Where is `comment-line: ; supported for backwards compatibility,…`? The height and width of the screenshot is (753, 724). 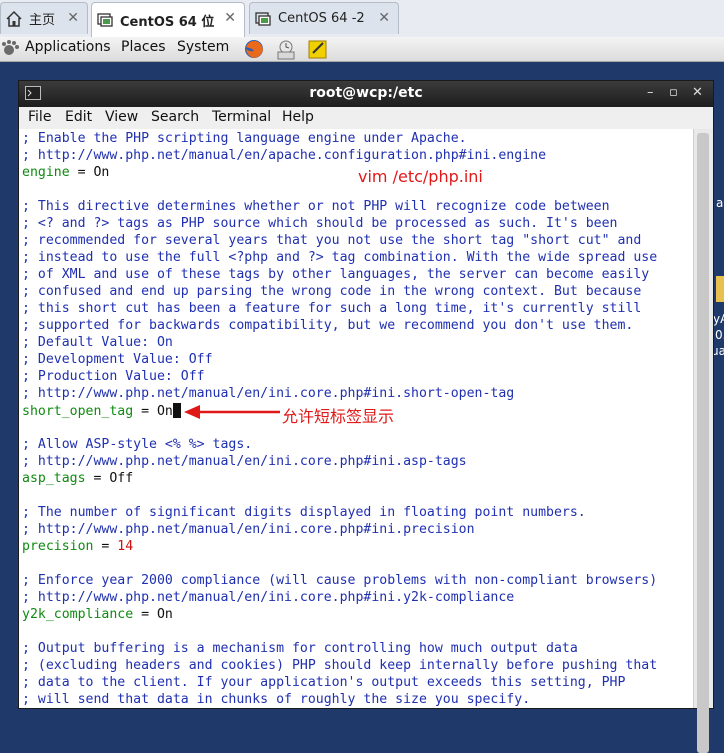 comment-line: ; supported for backwards compatibility,… is located at coordinates (328, 325).